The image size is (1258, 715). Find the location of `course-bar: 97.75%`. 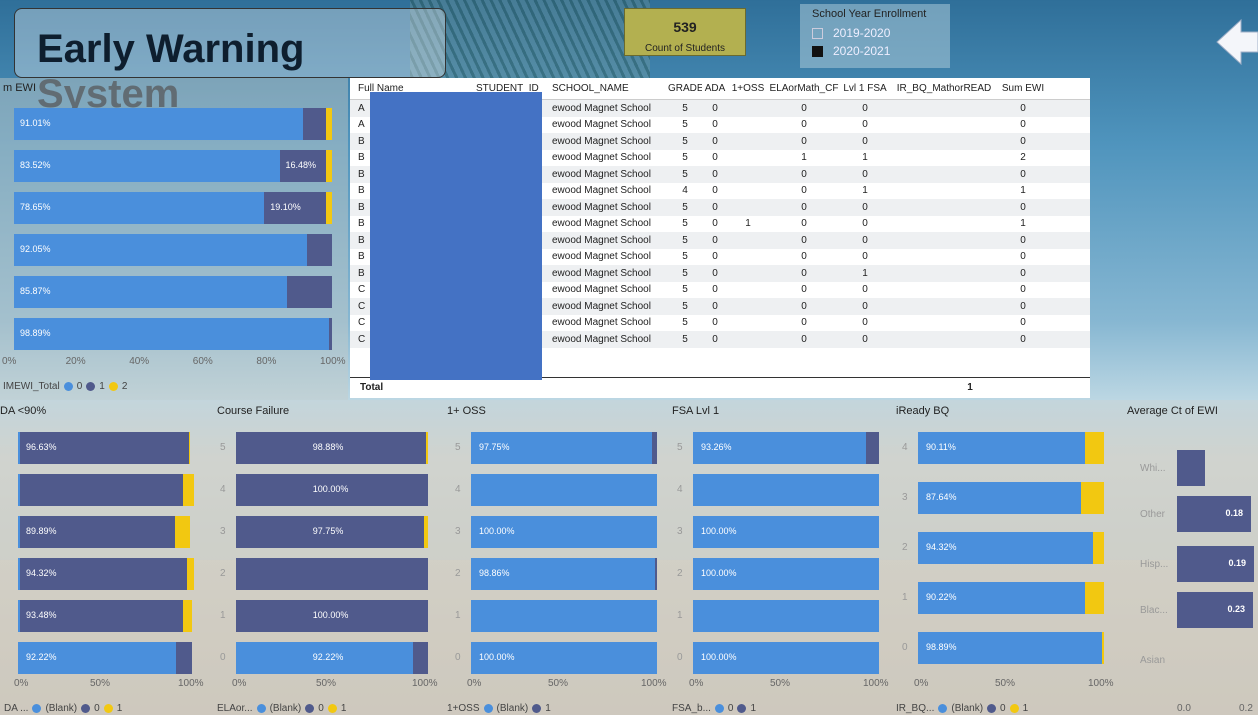

course-bar: 97.75% is located at coordinates (332, 532).